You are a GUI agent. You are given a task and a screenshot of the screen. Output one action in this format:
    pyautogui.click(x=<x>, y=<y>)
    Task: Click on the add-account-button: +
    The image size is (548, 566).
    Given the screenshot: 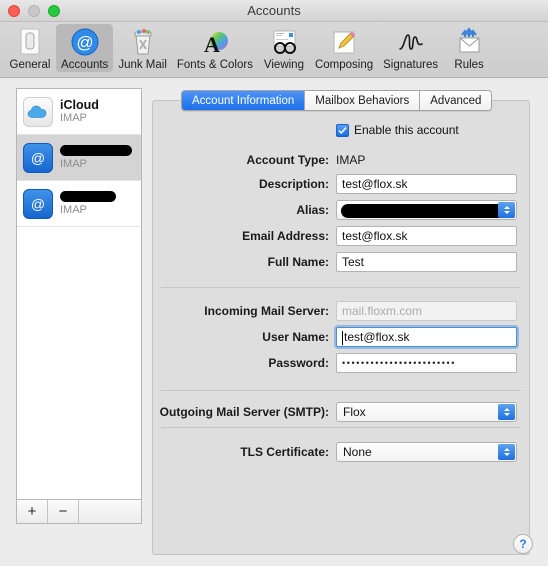 What is the action you would take?
    pyautogui.click(x=32, y=511)
    